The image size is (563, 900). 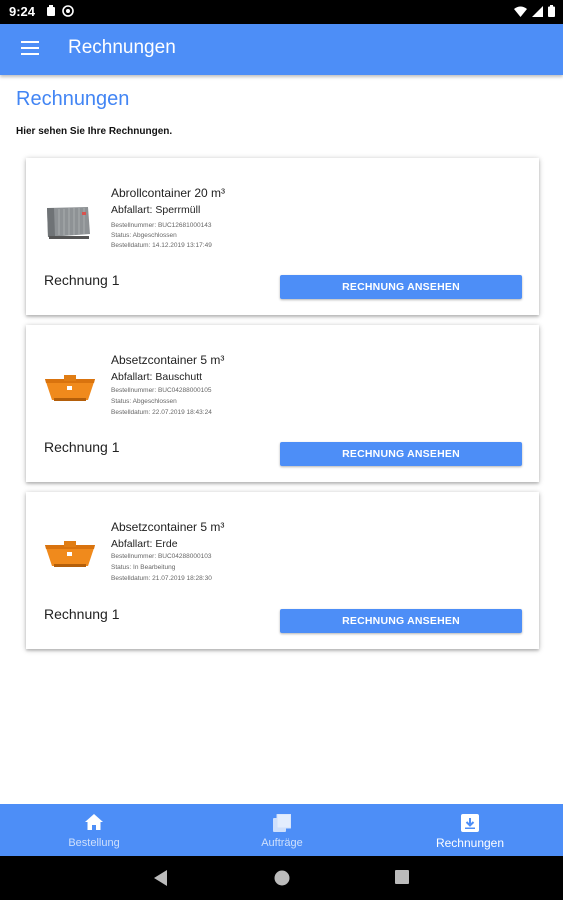 I want to click on roll-off-container-image, so click(x=68, y=223).